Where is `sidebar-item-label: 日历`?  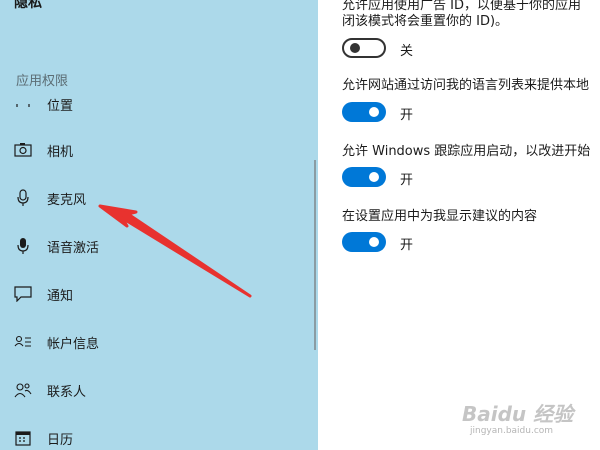 sidebar-item-label: 日历 is located at coordinates (60, 440).